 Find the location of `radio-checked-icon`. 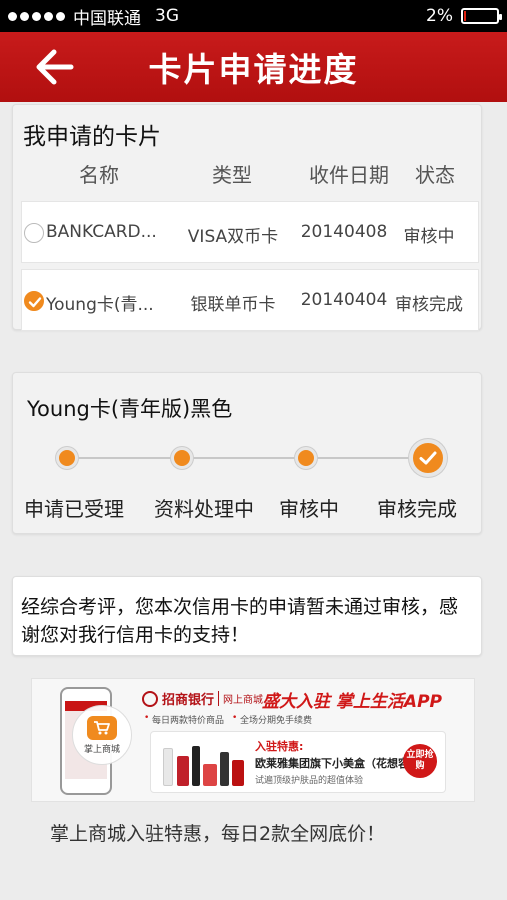

radio-checked-icon is located at coordinates (34, 301).